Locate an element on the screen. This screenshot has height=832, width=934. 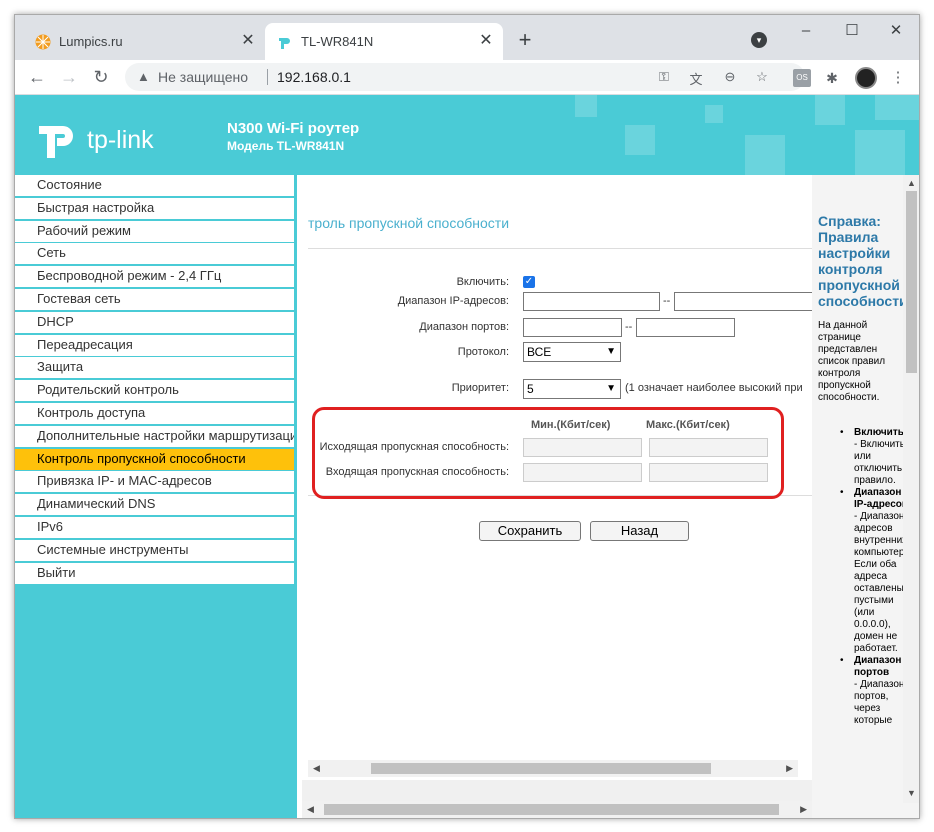
priority-value: 5 is located at coordinates (530, 389).